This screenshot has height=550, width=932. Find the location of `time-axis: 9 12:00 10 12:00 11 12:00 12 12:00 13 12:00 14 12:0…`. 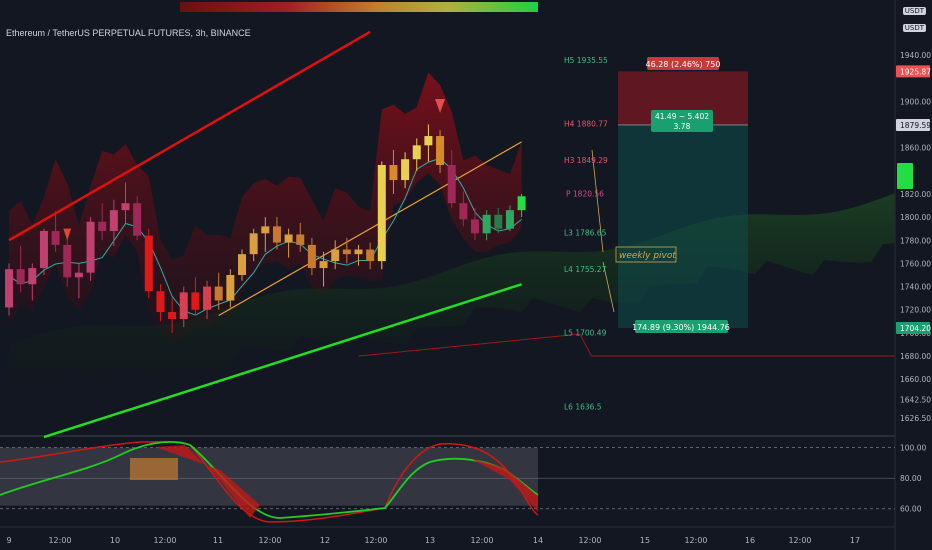

time-axis: 9 12:00 10 12:00 11 12:00 12 12:00 13 12:00 14 12:0… is located at coordinates (433, 540).